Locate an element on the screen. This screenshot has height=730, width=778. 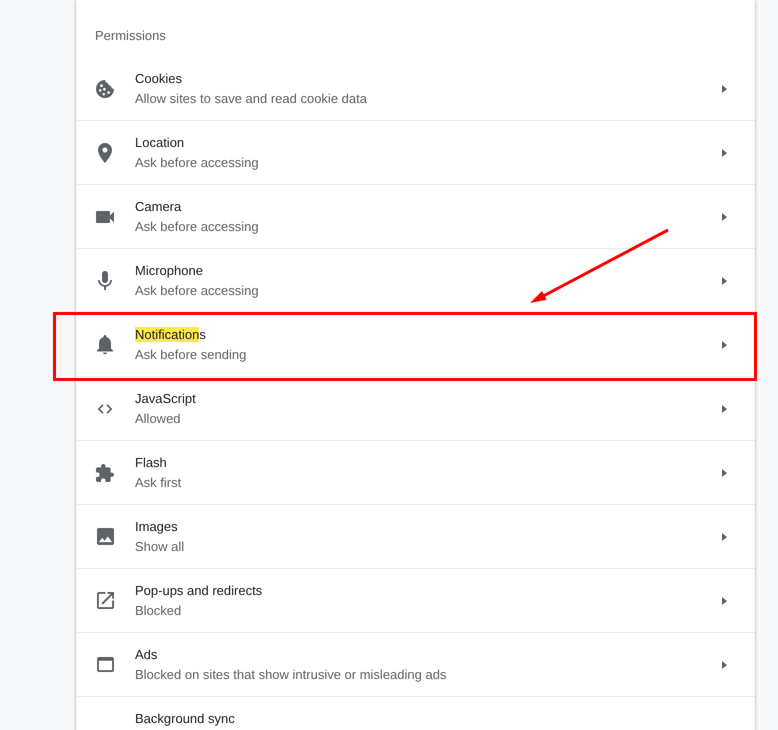
permission-status: Ask before sending is located at coordinates (190, 355).